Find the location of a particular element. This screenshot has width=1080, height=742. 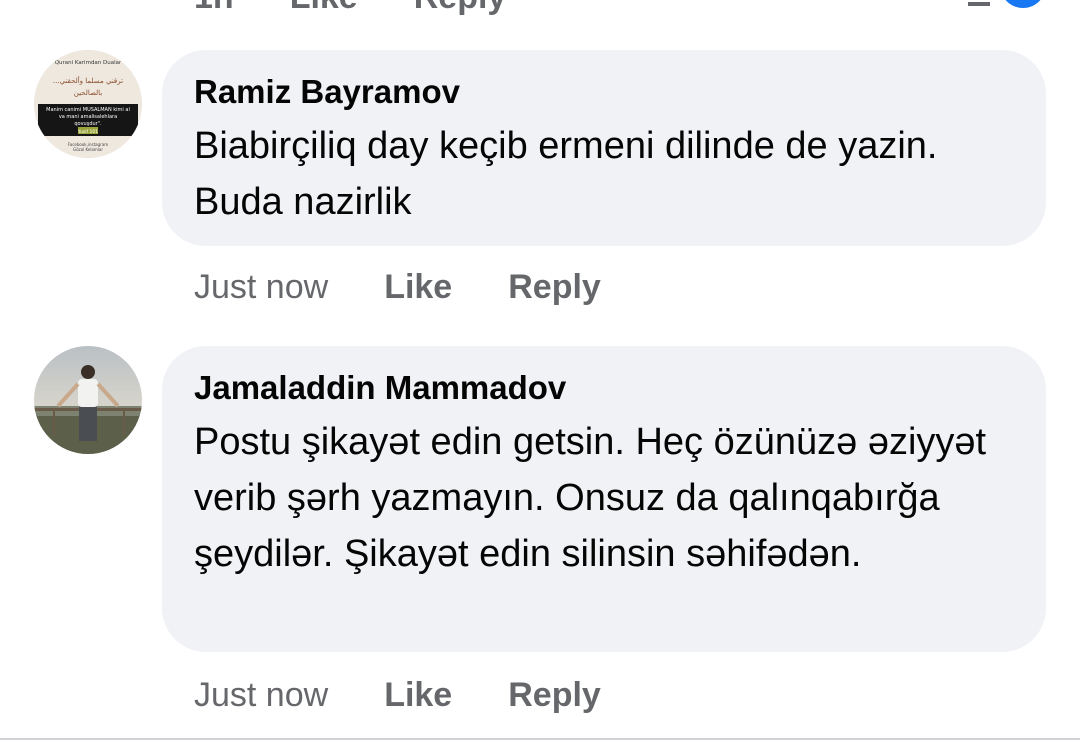

svg-text: Manim canimi MUSALMAN kimi al is located at coordinates (88, 110).